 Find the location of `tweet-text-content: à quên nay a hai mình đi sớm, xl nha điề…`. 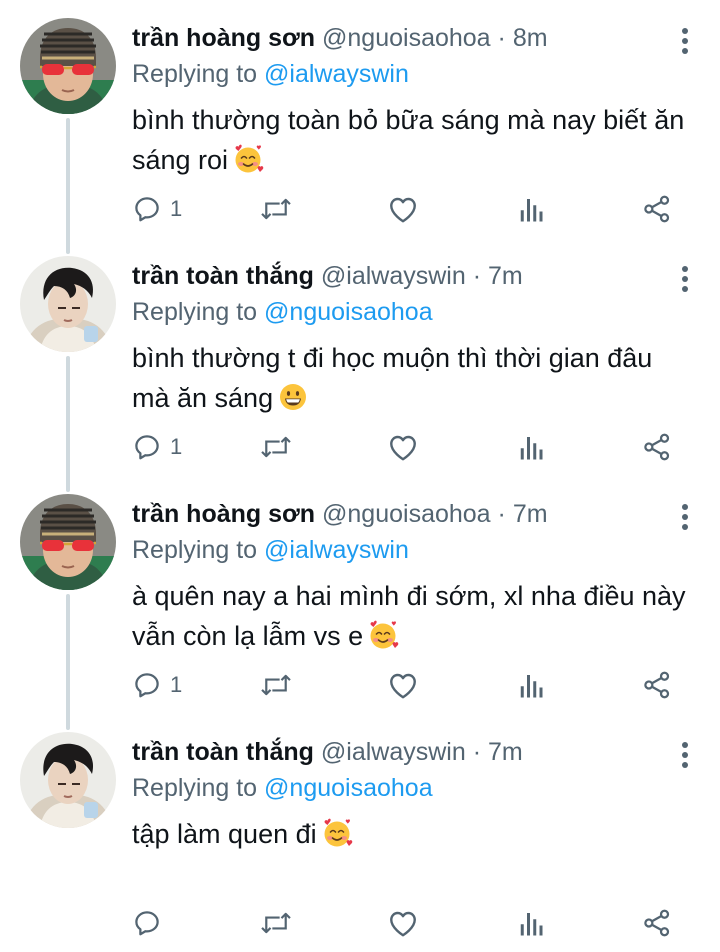

tweet-text-content: à quên nay a hai mình đi sớm, xl nha điề… is located at coordinates (409, 616).